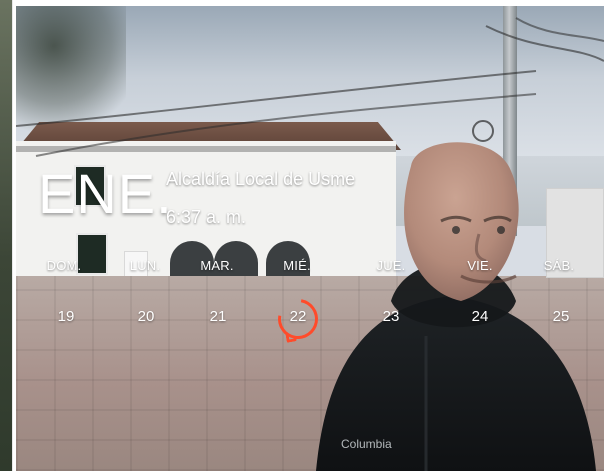 The width and height of the screenshot is (604, 471). I want to click on left-edge-background, so click(6, 235).